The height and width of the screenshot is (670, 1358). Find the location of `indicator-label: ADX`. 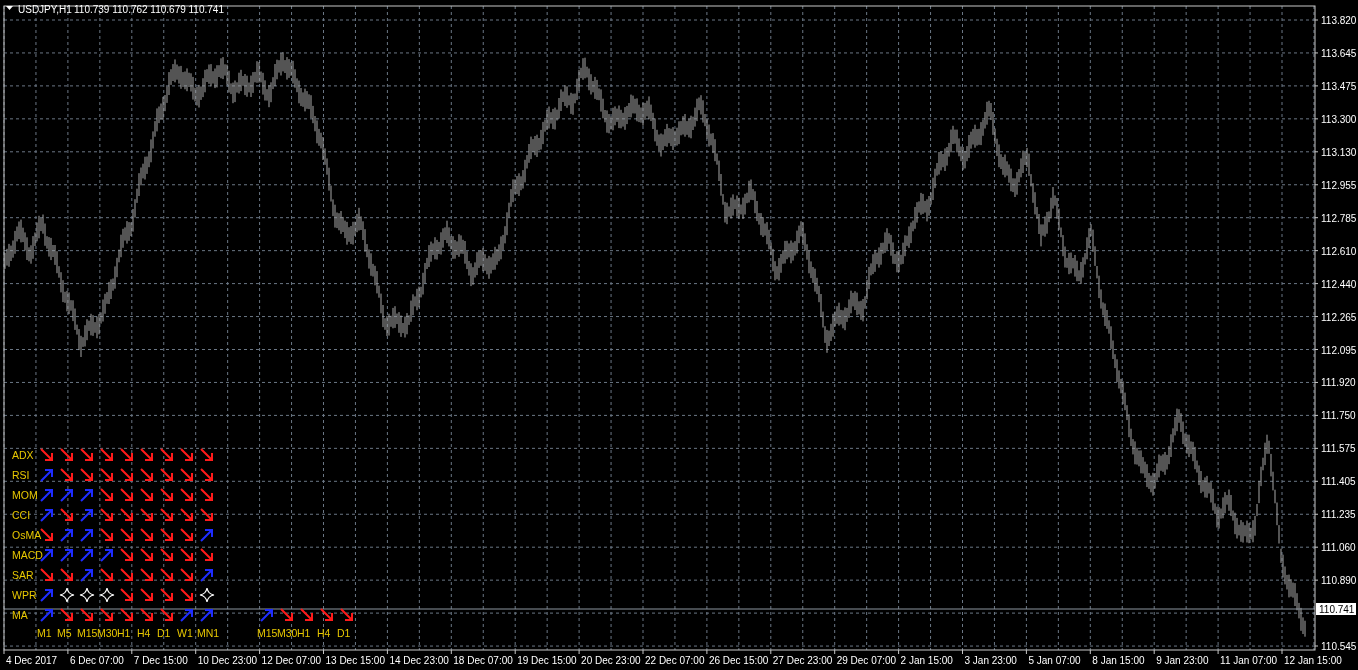

indicator-label: ADX is located at coordinates (23, 455).